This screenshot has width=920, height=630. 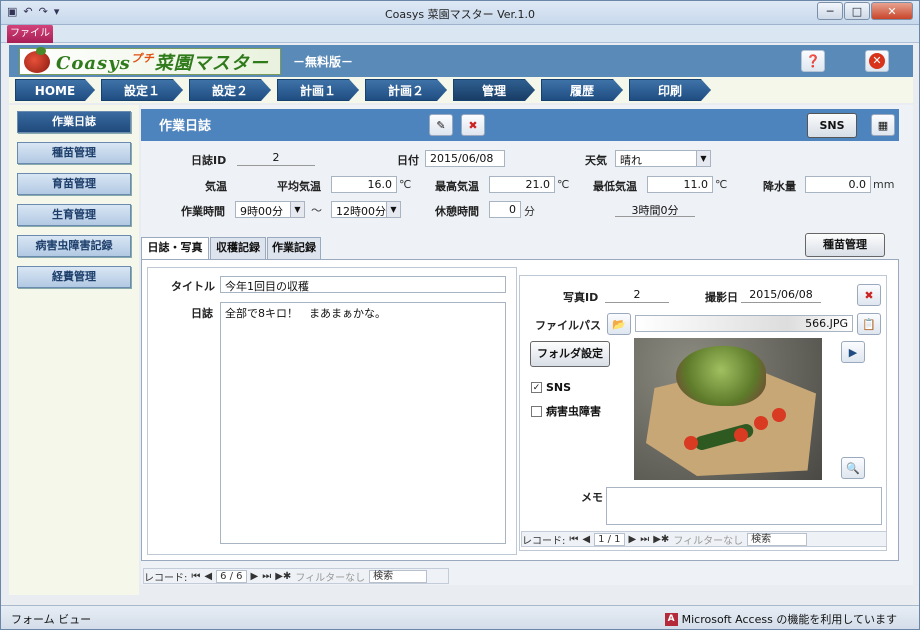 I want to click on sidebar-item-diary: 作業日誌, so click(x=74, y=122).